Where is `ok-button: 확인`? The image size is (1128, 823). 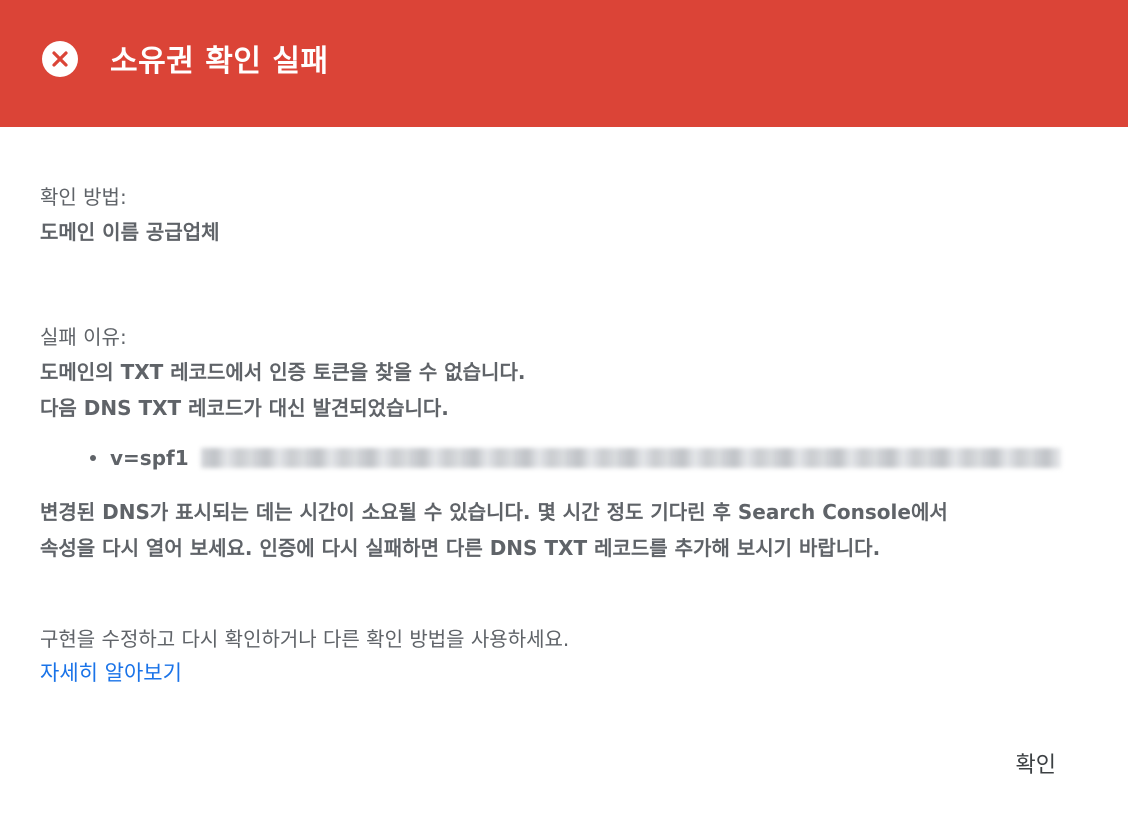 ok-button: 확인 is located at coordinates (1036, 763).